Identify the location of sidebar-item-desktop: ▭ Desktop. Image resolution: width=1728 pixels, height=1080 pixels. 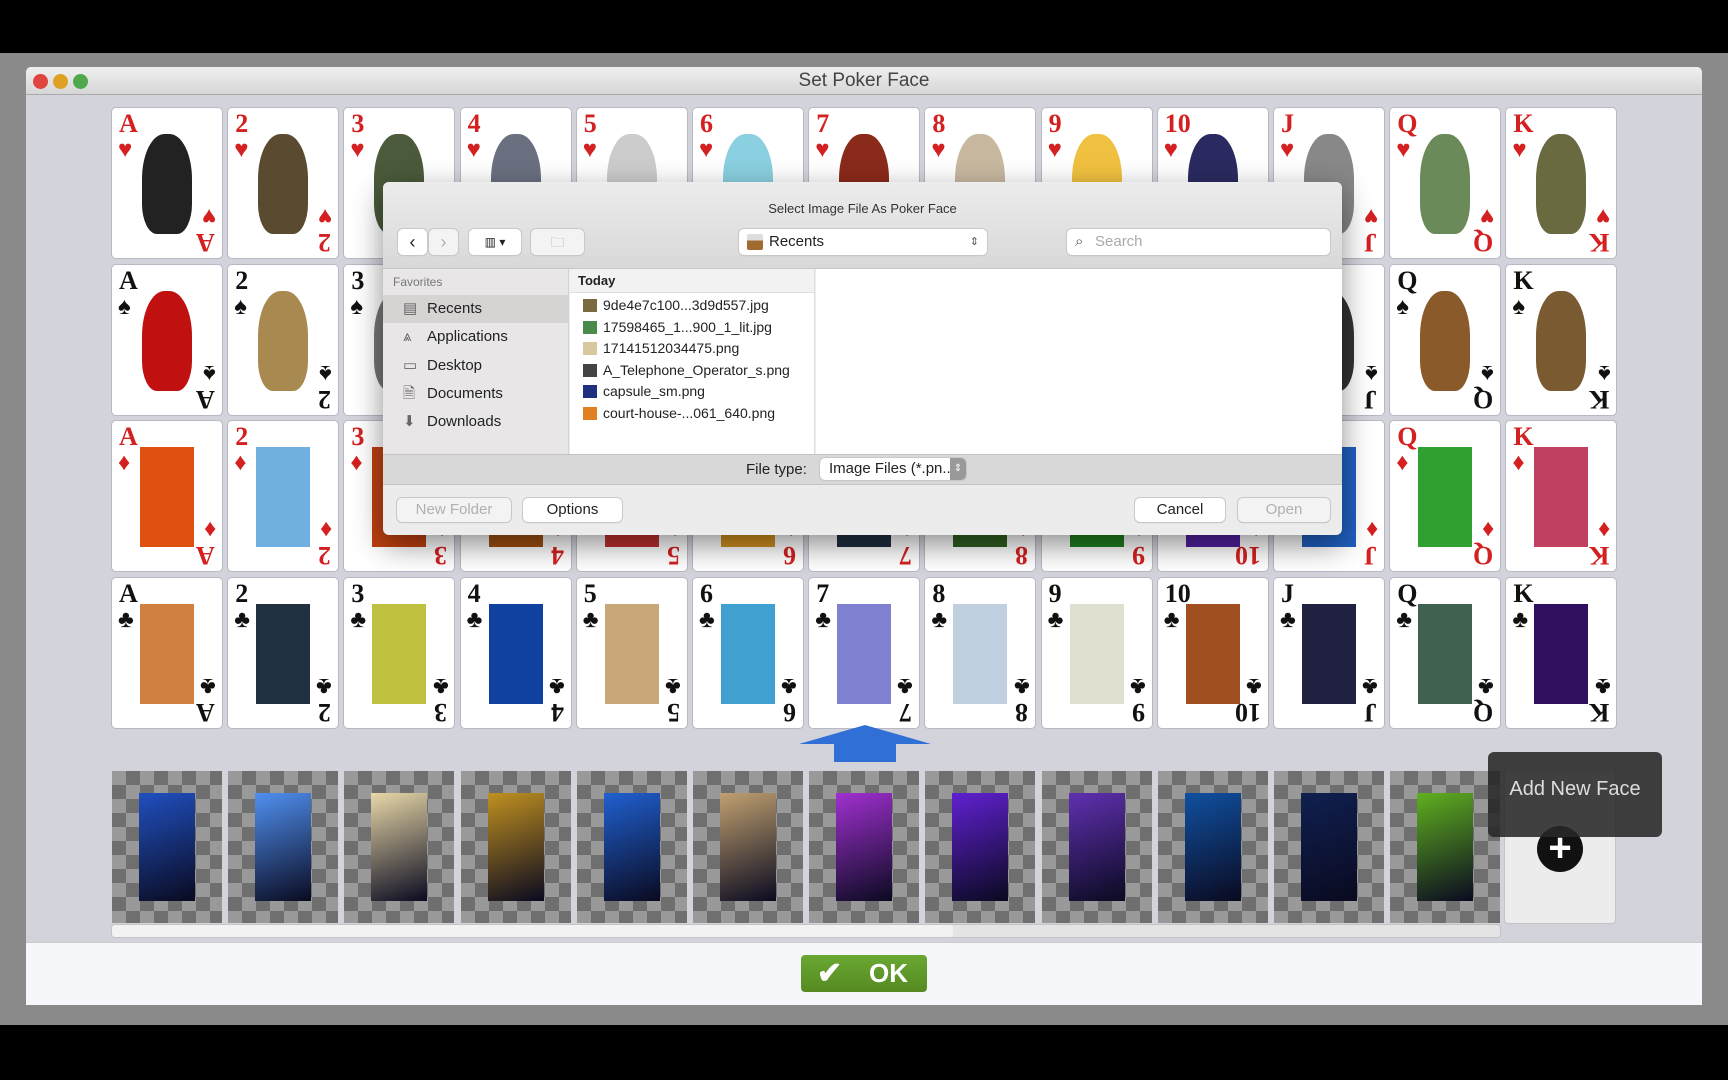
(476, 366).